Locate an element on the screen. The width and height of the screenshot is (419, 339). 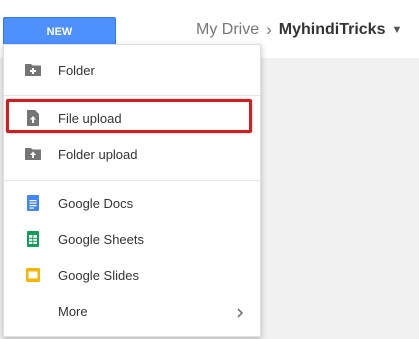
menu-item-folder: Folder is located at coordinates (132, 70).